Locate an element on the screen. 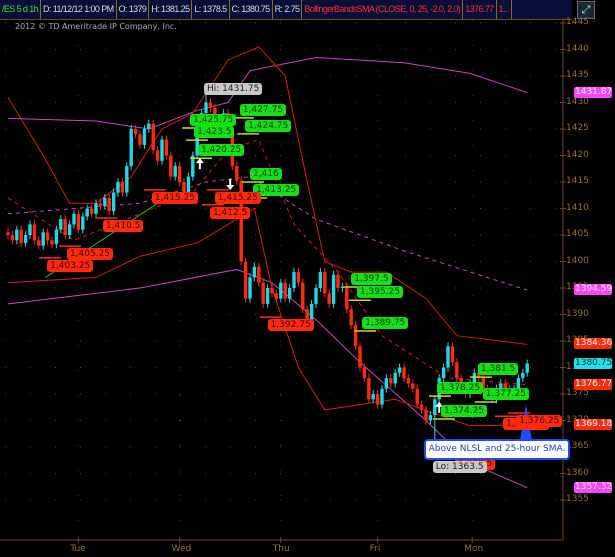 This screenshot has height=557, width=615. y-tick-label: 1435 is located at coordinates (577, 75).